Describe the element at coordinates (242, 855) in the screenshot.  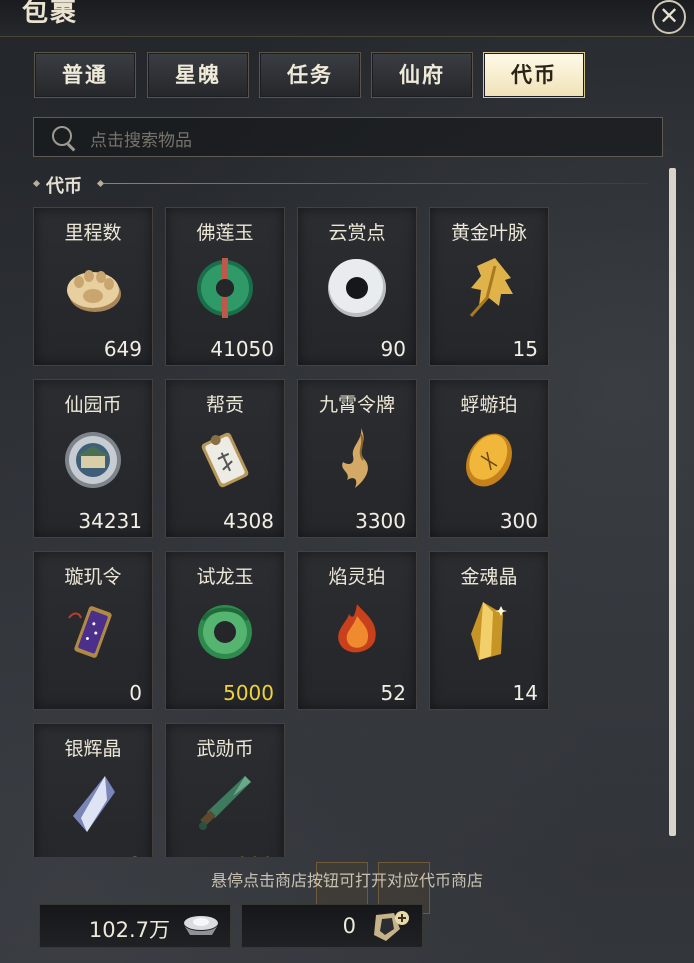
I see `item-count: 44000` at that location.